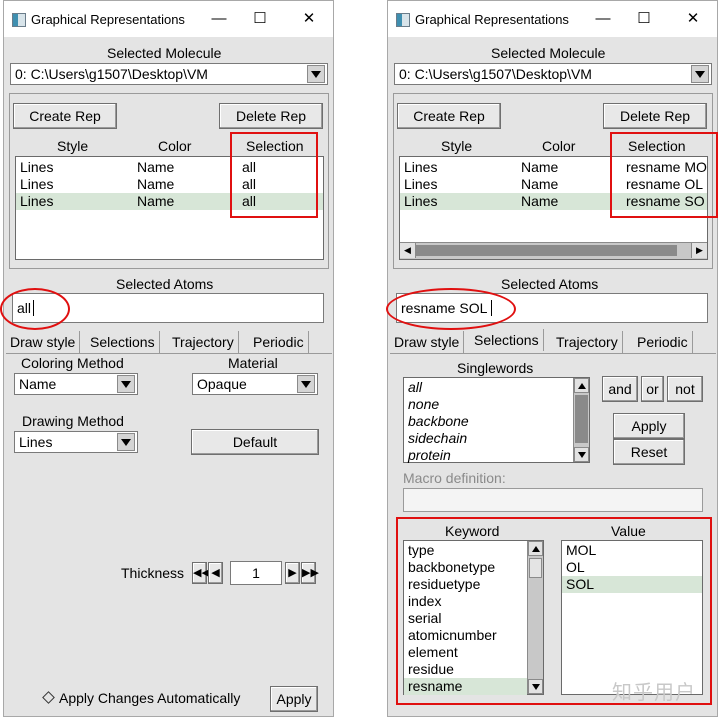 The image size is (720, 717). Describe the element at coordinates (652, 389) in the screenshot. I see `or-button: or` at that location.